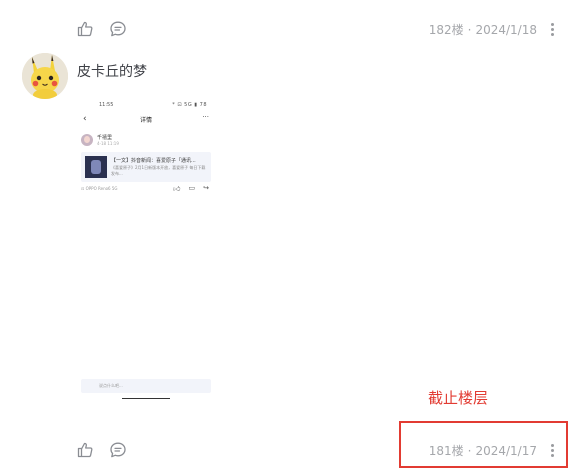  I want to click on image-like-icon: 👍︎, so click(177, 189).